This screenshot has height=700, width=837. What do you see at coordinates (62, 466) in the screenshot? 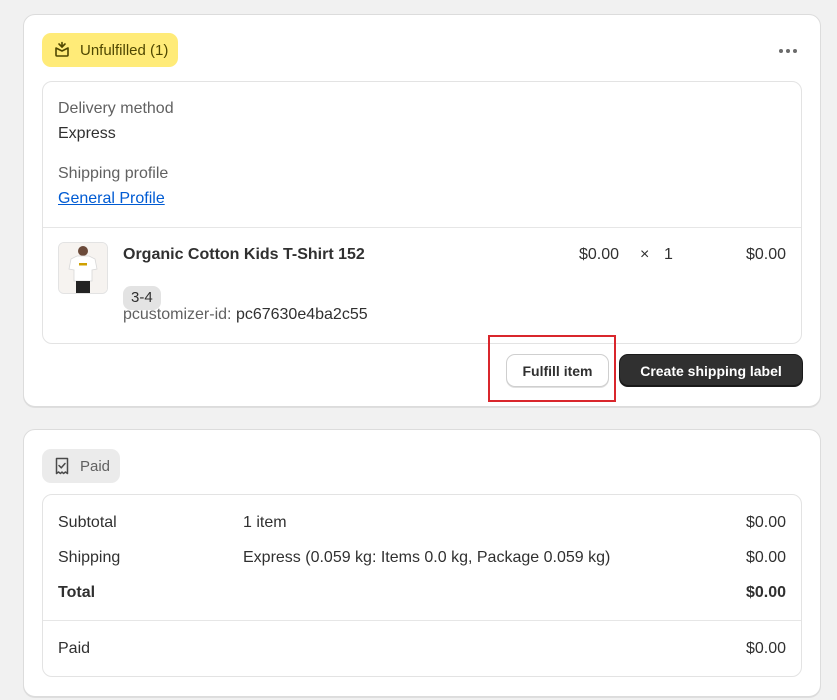
I see `receipt-icon` at bounding box center [62, 466].